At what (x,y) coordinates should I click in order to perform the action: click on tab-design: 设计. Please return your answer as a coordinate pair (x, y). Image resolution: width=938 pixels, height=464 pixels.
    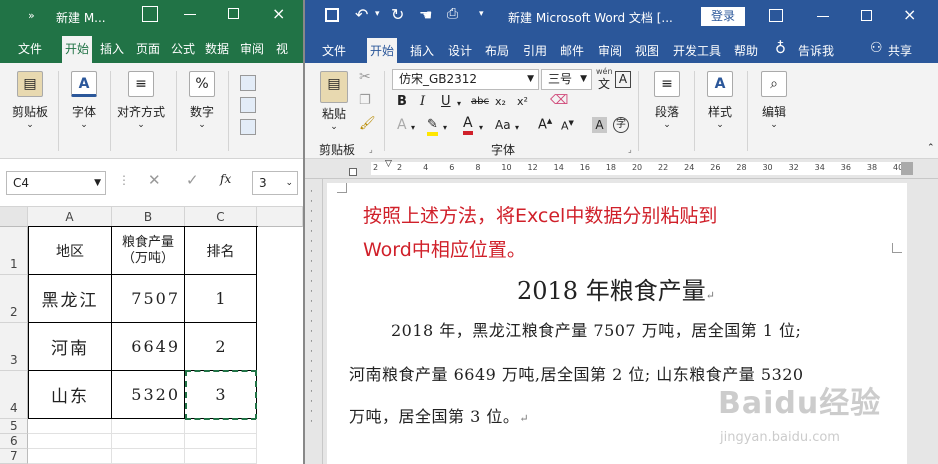
    Looking at the image, I should click on (460, 50).